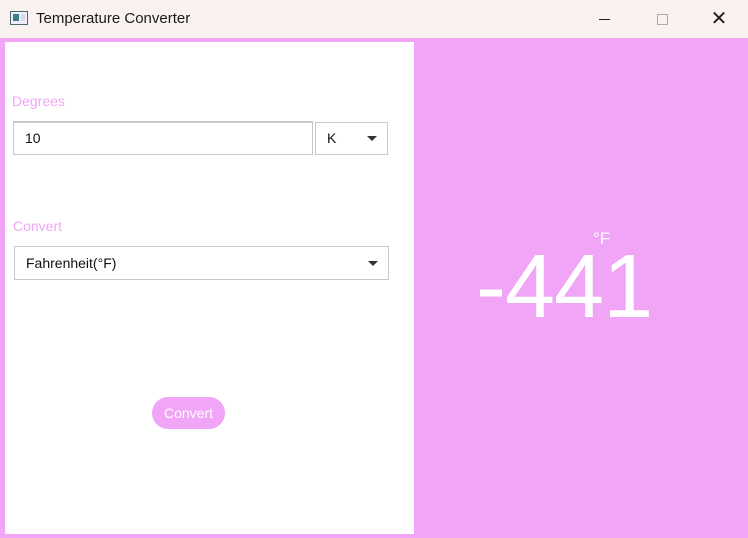  I want to click on title-bar: Temperature Converter ✕, so click(374, 19).